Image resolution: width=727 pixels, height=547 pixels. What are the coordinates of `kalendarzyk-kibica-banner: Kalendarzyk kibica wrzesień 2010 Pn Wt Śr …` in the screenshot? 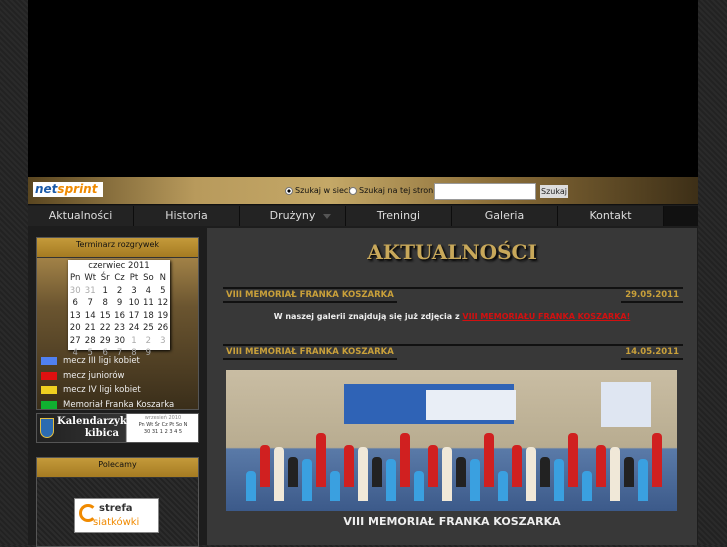 It's located at (117, 428).